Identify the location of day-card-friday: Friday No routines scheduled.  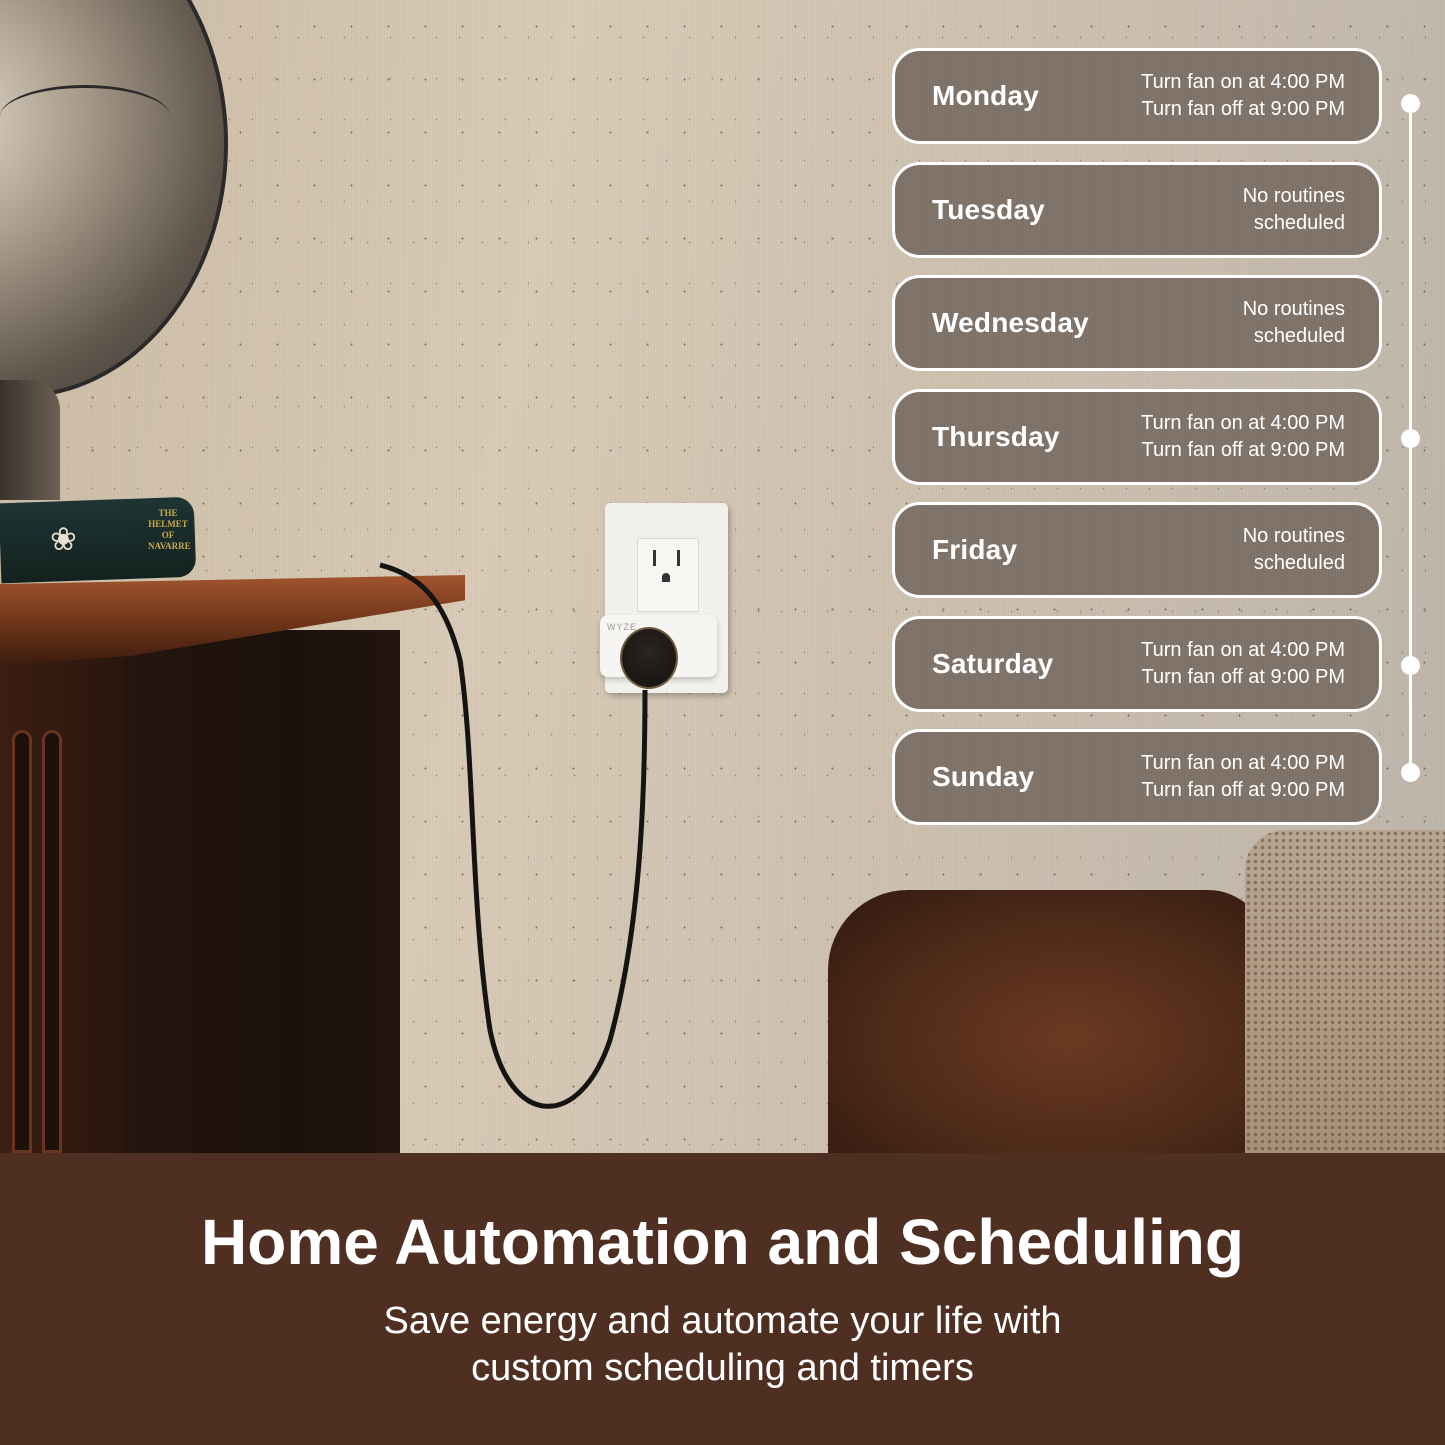
(1137, 550).